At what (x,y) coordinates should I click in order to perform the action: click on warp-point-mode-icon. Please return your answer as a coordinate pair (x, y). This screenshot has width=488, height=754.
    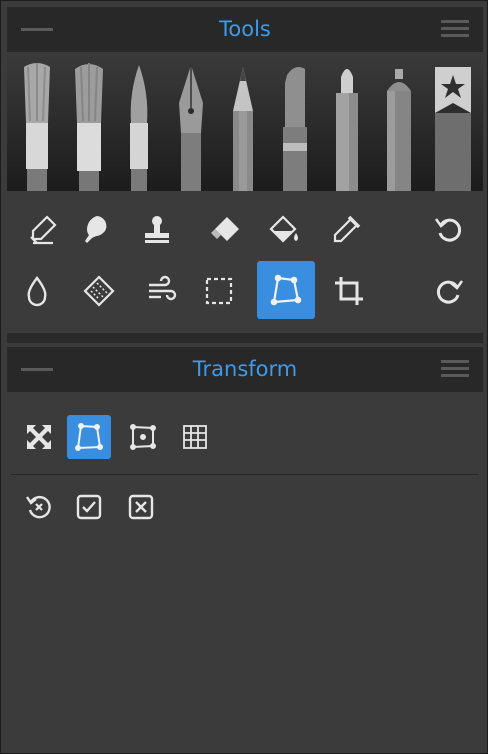
    Looking at the image, I should click on (143, 437).